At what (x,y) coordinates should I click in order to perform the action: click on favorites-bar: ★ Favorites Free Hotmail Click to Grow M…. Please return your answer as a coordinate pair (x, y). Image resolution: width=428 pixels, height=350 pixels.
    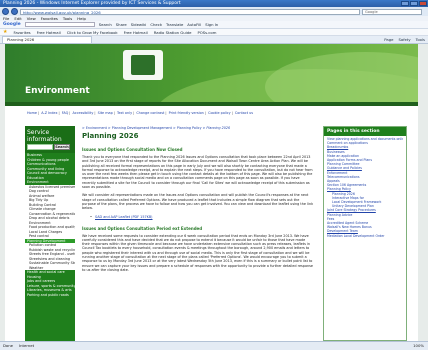
    Looking at the image, I should click on (214, 32).